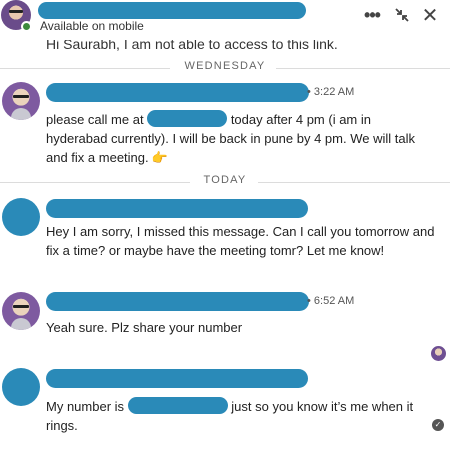 The width and height of the screenshot is (450, 457). Describe the element at coordinates (225, 20) in the screenshot. I see `conversation-header: Available on mobile ••• ✕` at that location.